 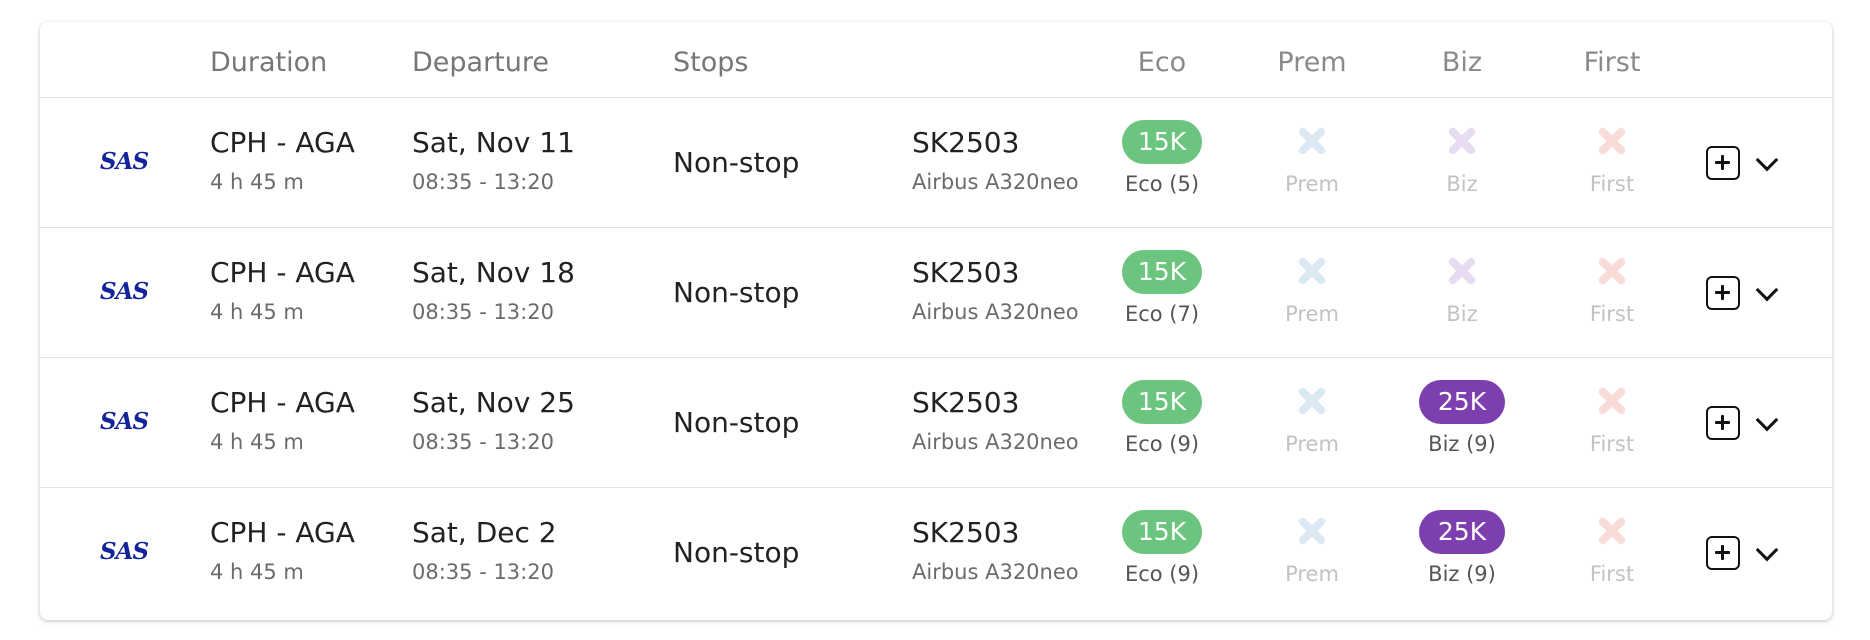 What do you see at coordinates (1312, 62) in the screenshot?
I see `header-prem: Prem` at bounding box center [1312, 62].